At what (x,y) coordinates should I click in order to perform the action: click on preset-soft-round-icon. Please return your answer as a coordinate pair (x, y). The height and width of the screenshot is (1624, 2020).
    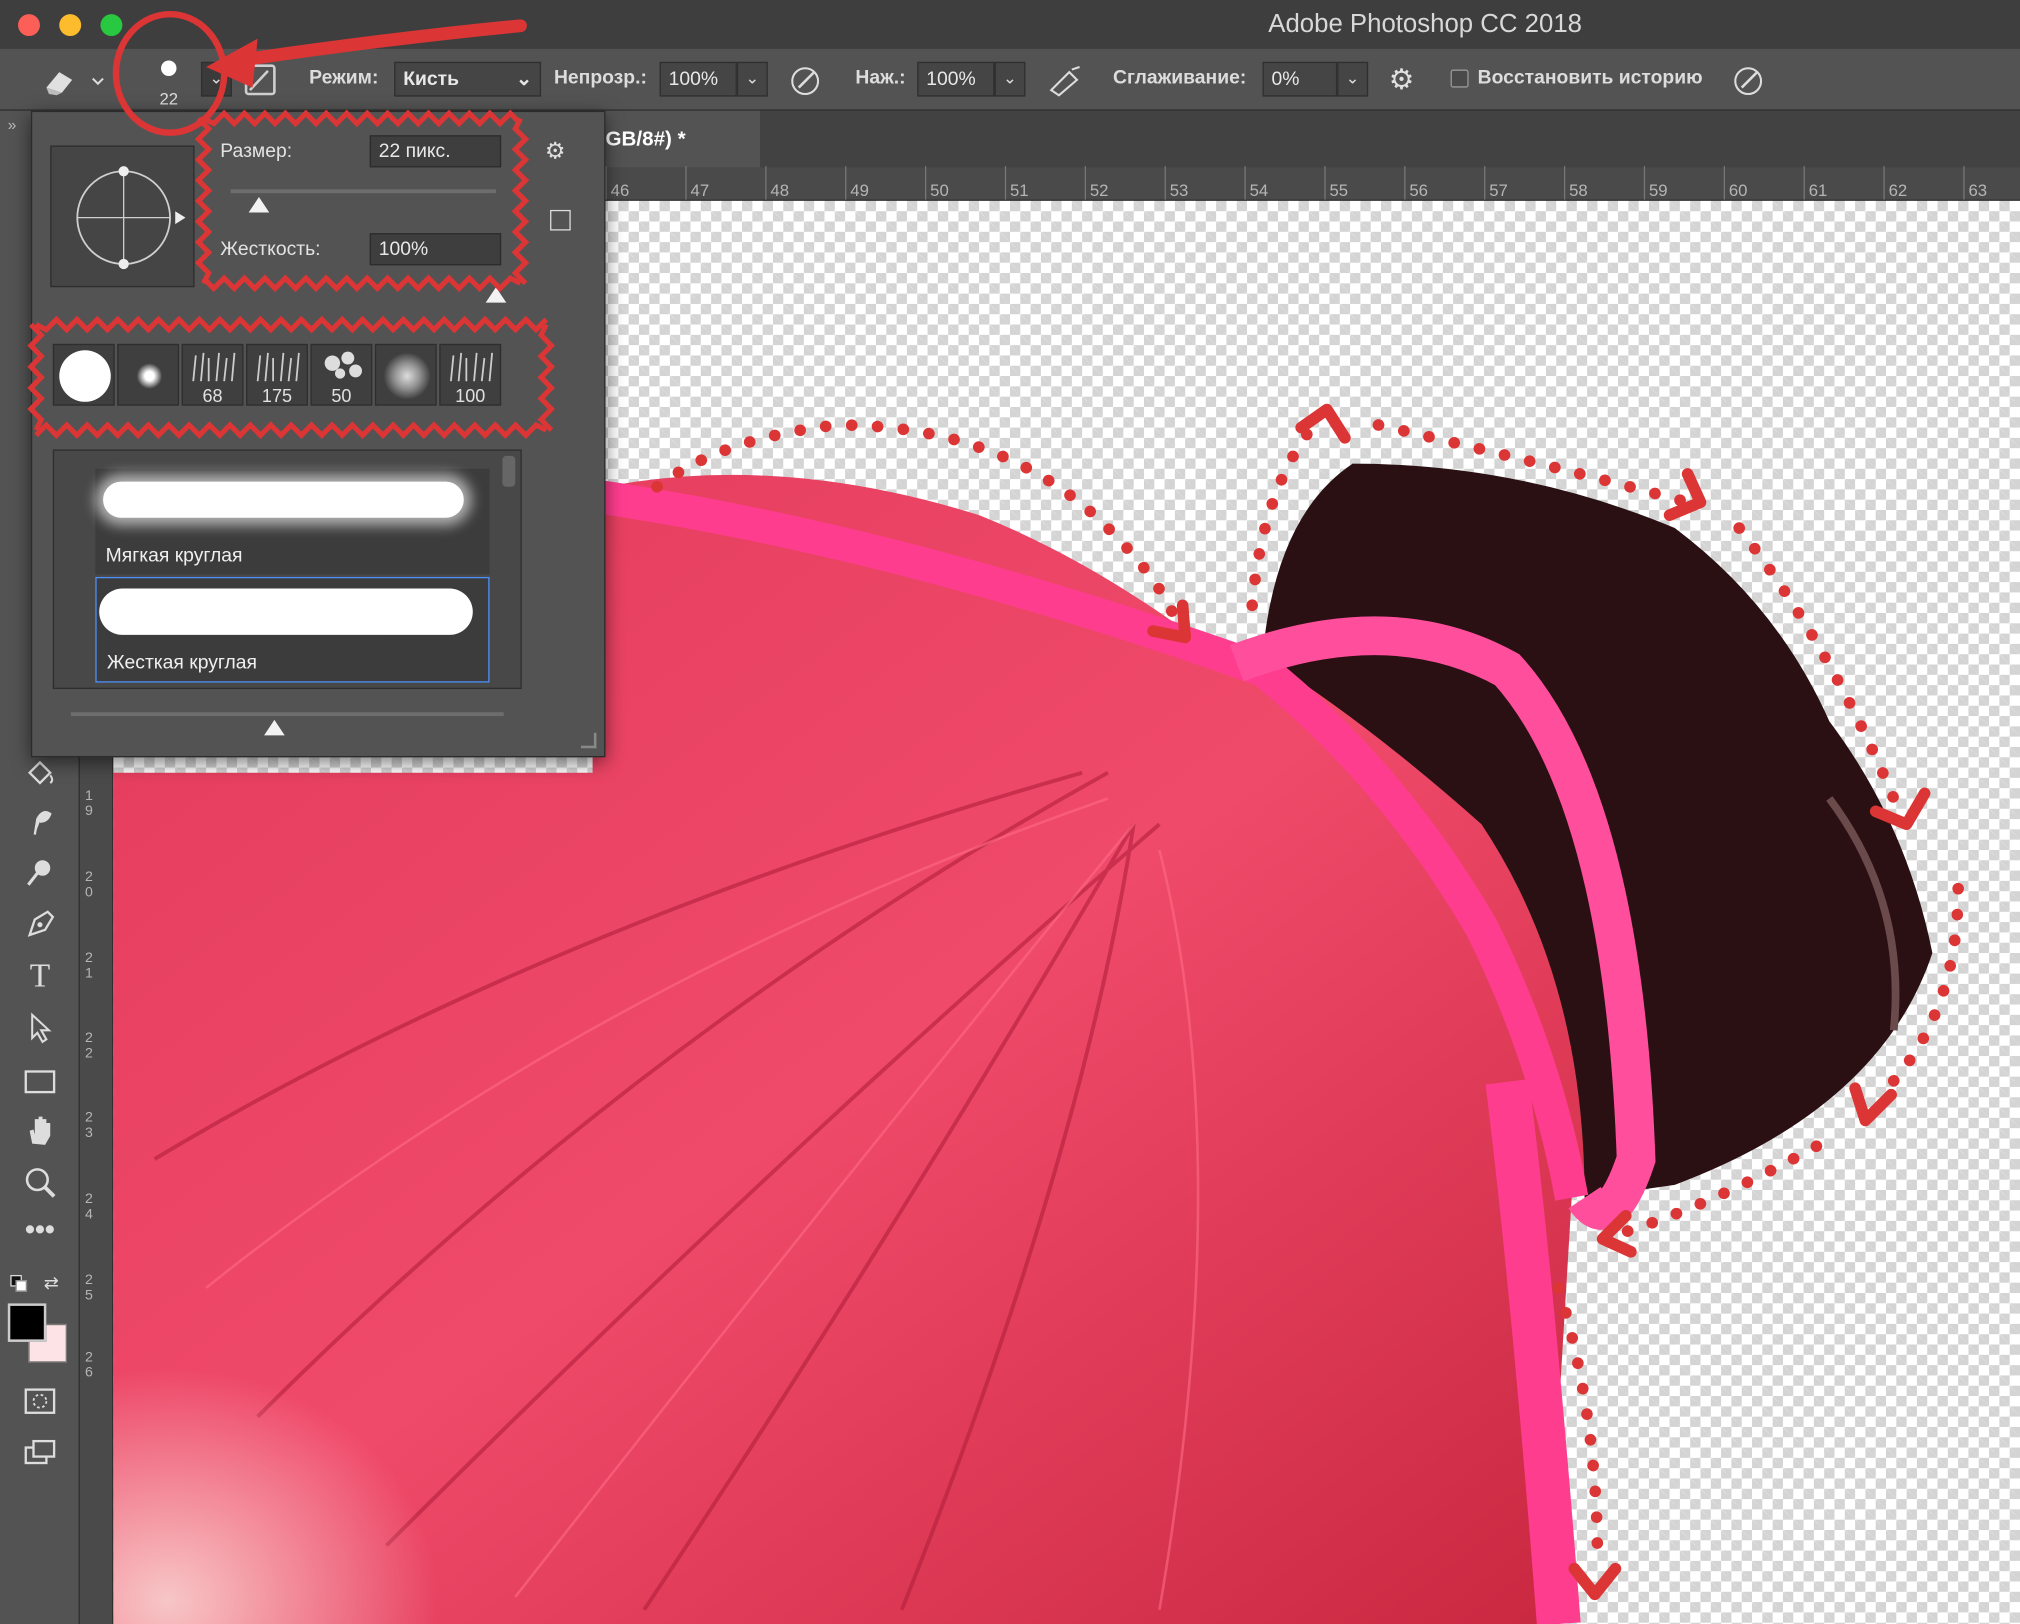
    Looking at the image, I should click on (149, 376).